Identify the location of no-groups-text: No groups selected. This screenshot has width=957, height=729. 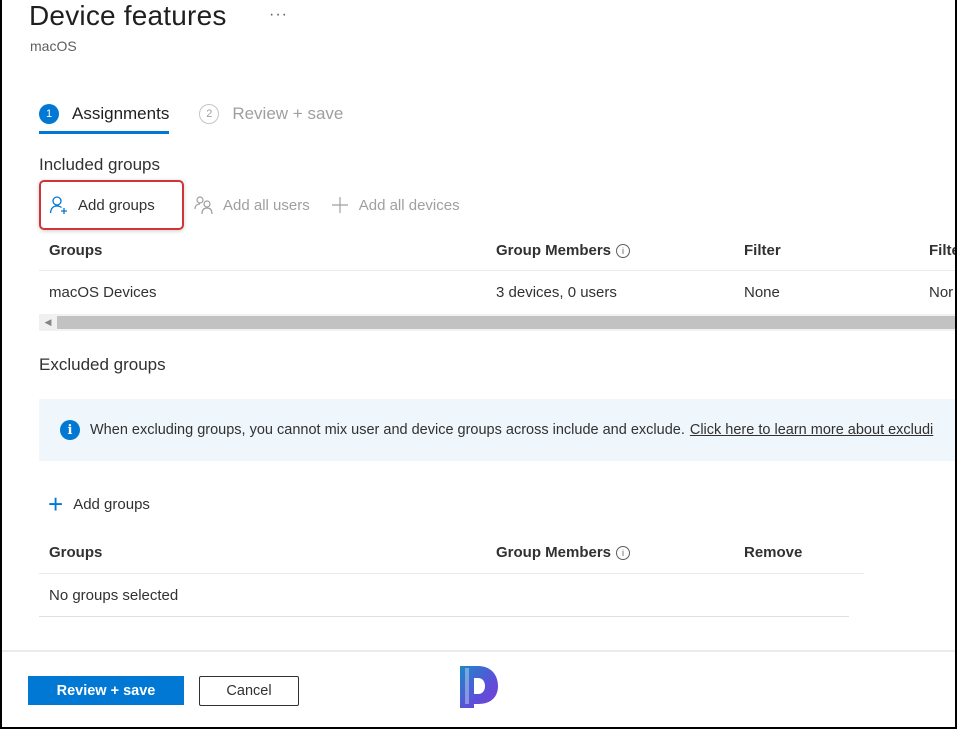
(114, 595).